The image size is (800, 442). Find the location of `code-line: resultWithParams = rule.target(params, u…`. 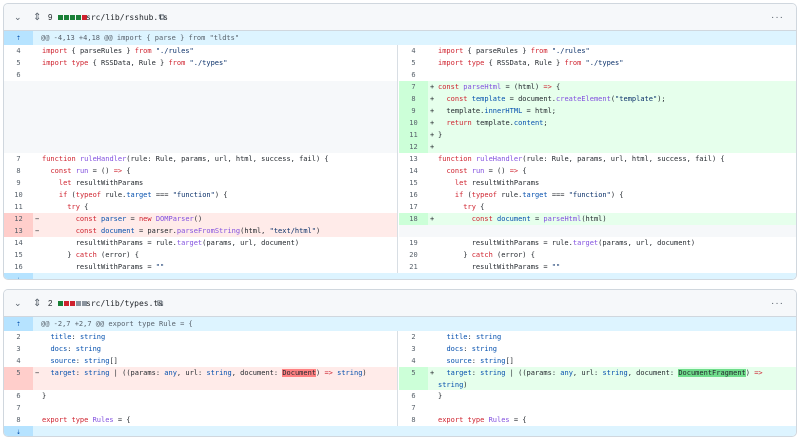

code-line: resultWithParams = rule.target(params, u… is located at coordinates (171, 243).